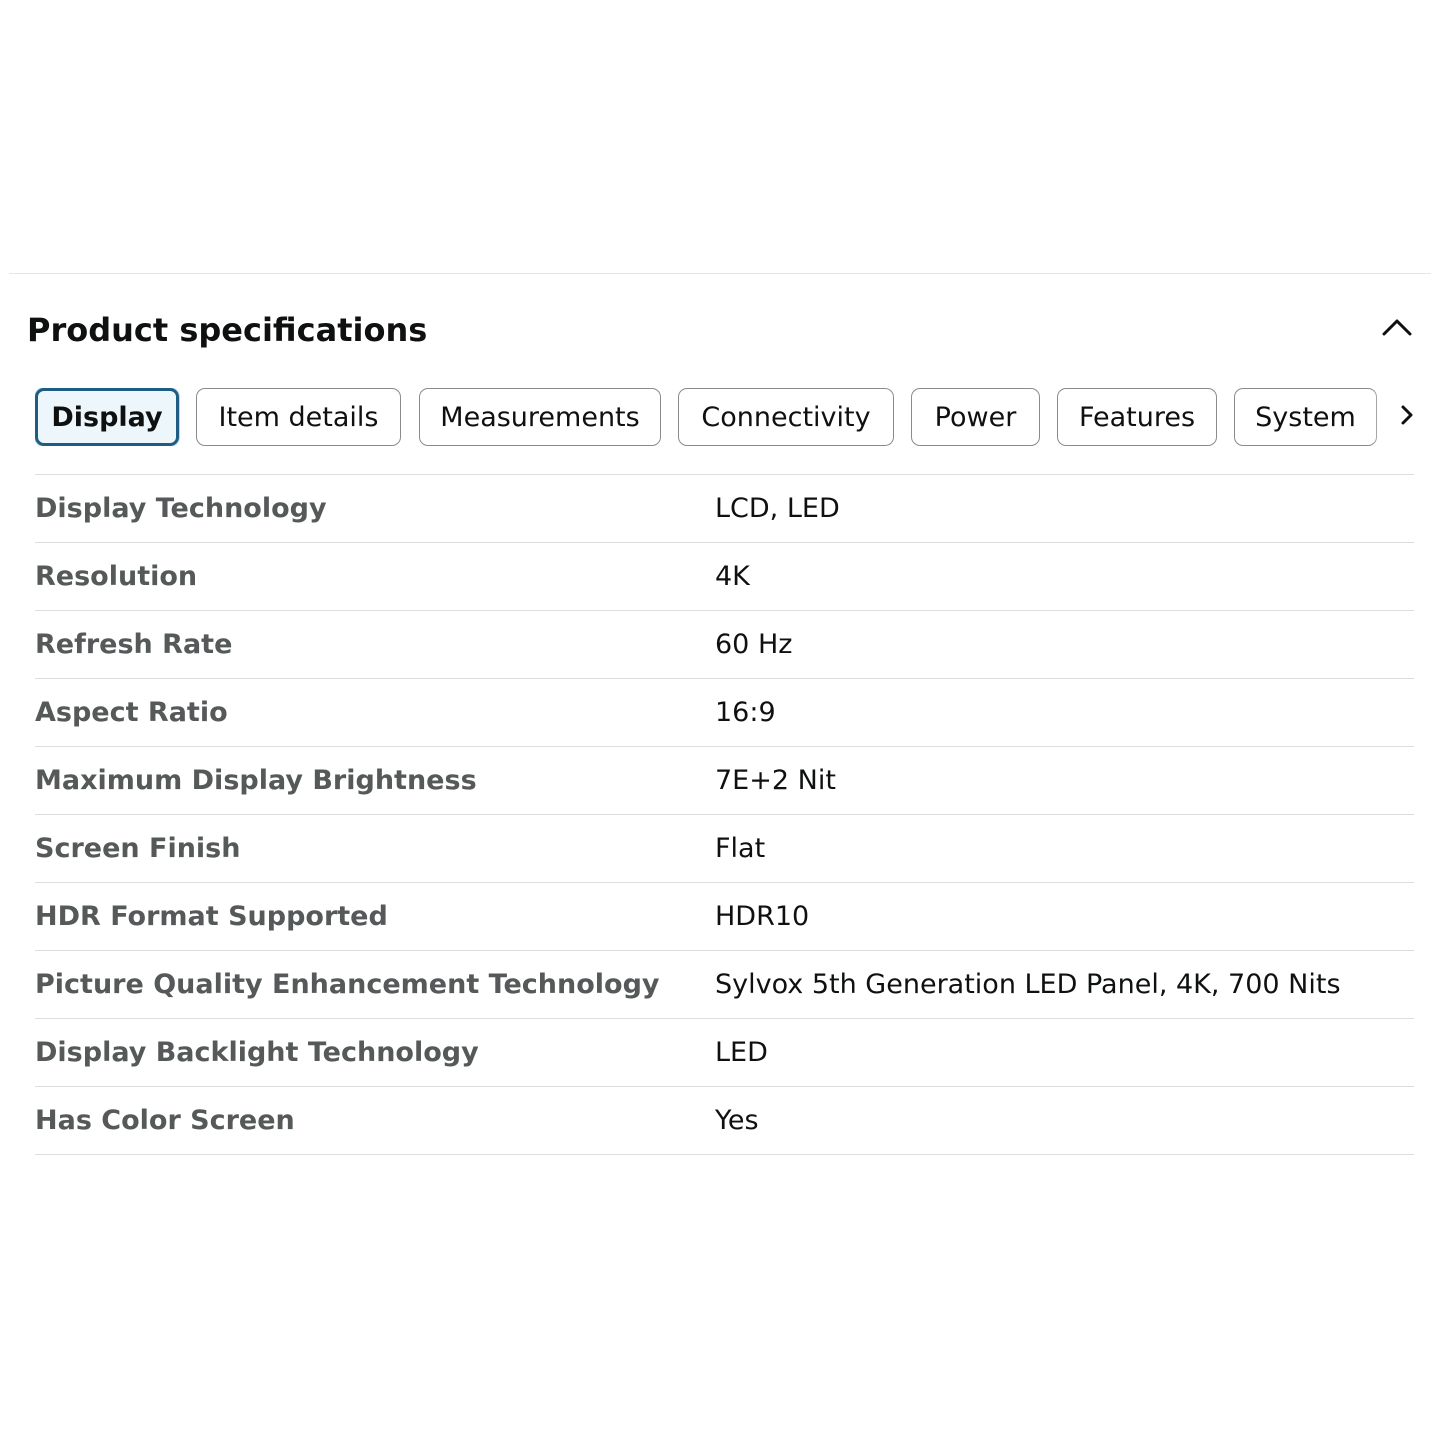 The height and width of the screenshot is (1440, 1440). I want to click on spec-row: Resolution 4K, so click(724, 577).